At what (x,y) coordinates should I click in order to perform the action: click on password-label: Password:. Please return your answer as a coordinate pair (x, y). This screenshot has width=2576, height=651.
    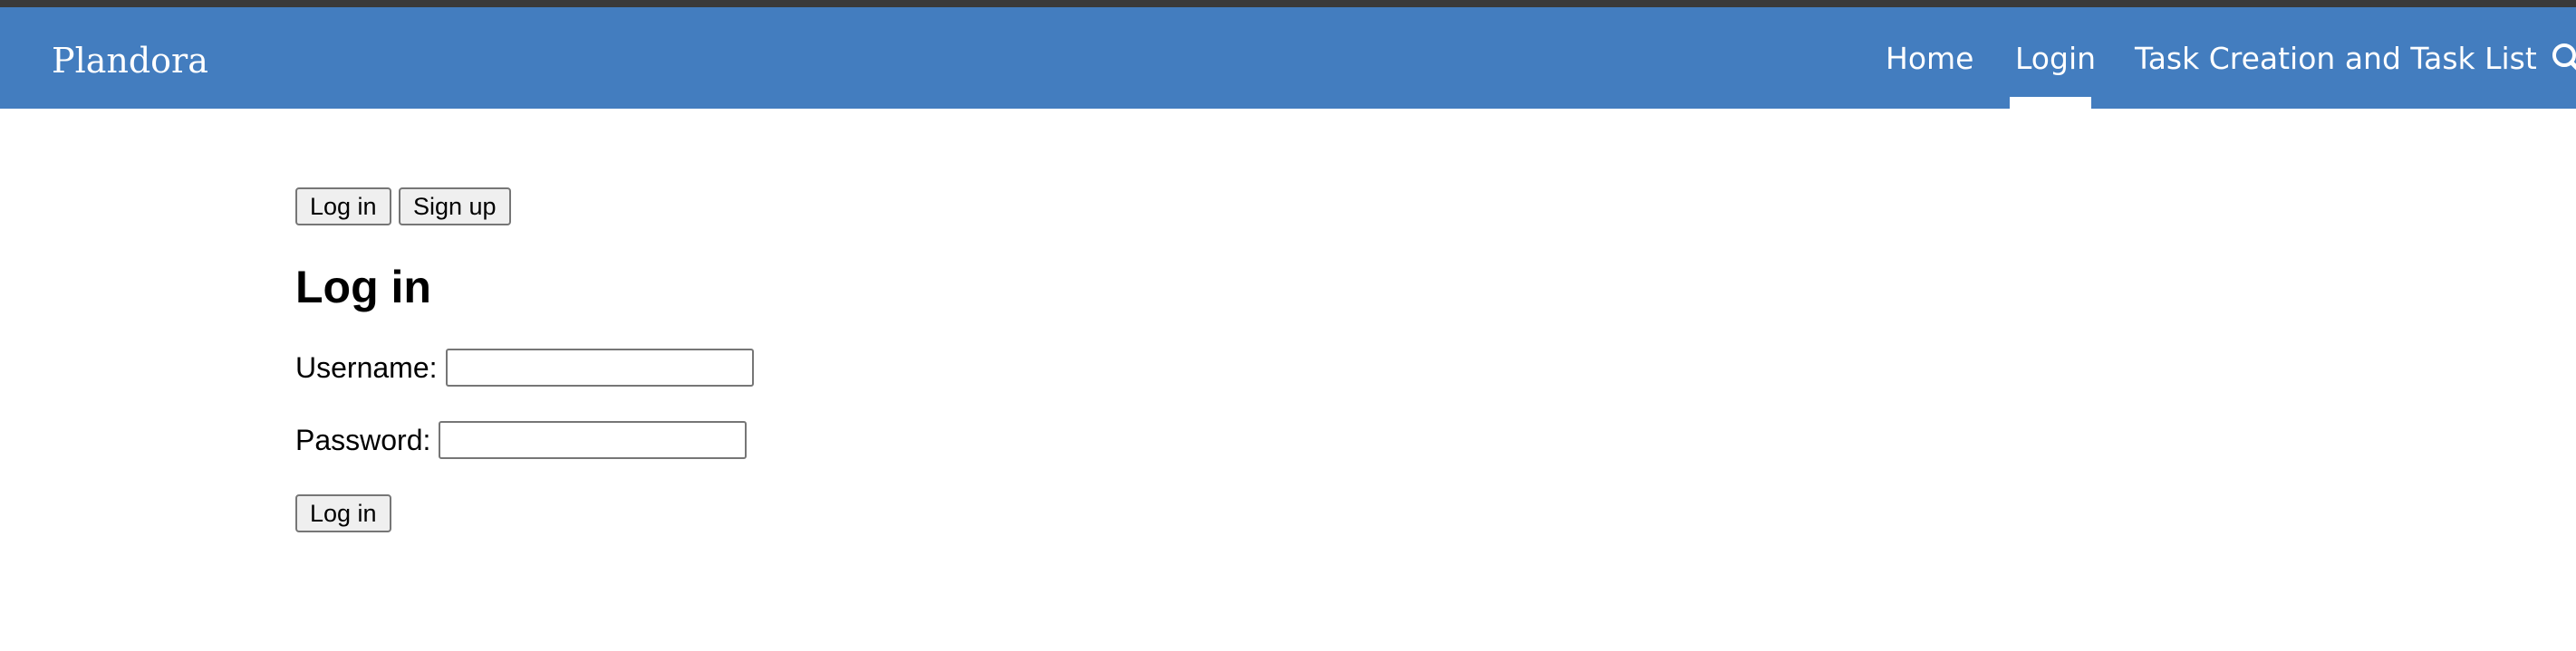
    Looking at the image, I should click on (363, 440).